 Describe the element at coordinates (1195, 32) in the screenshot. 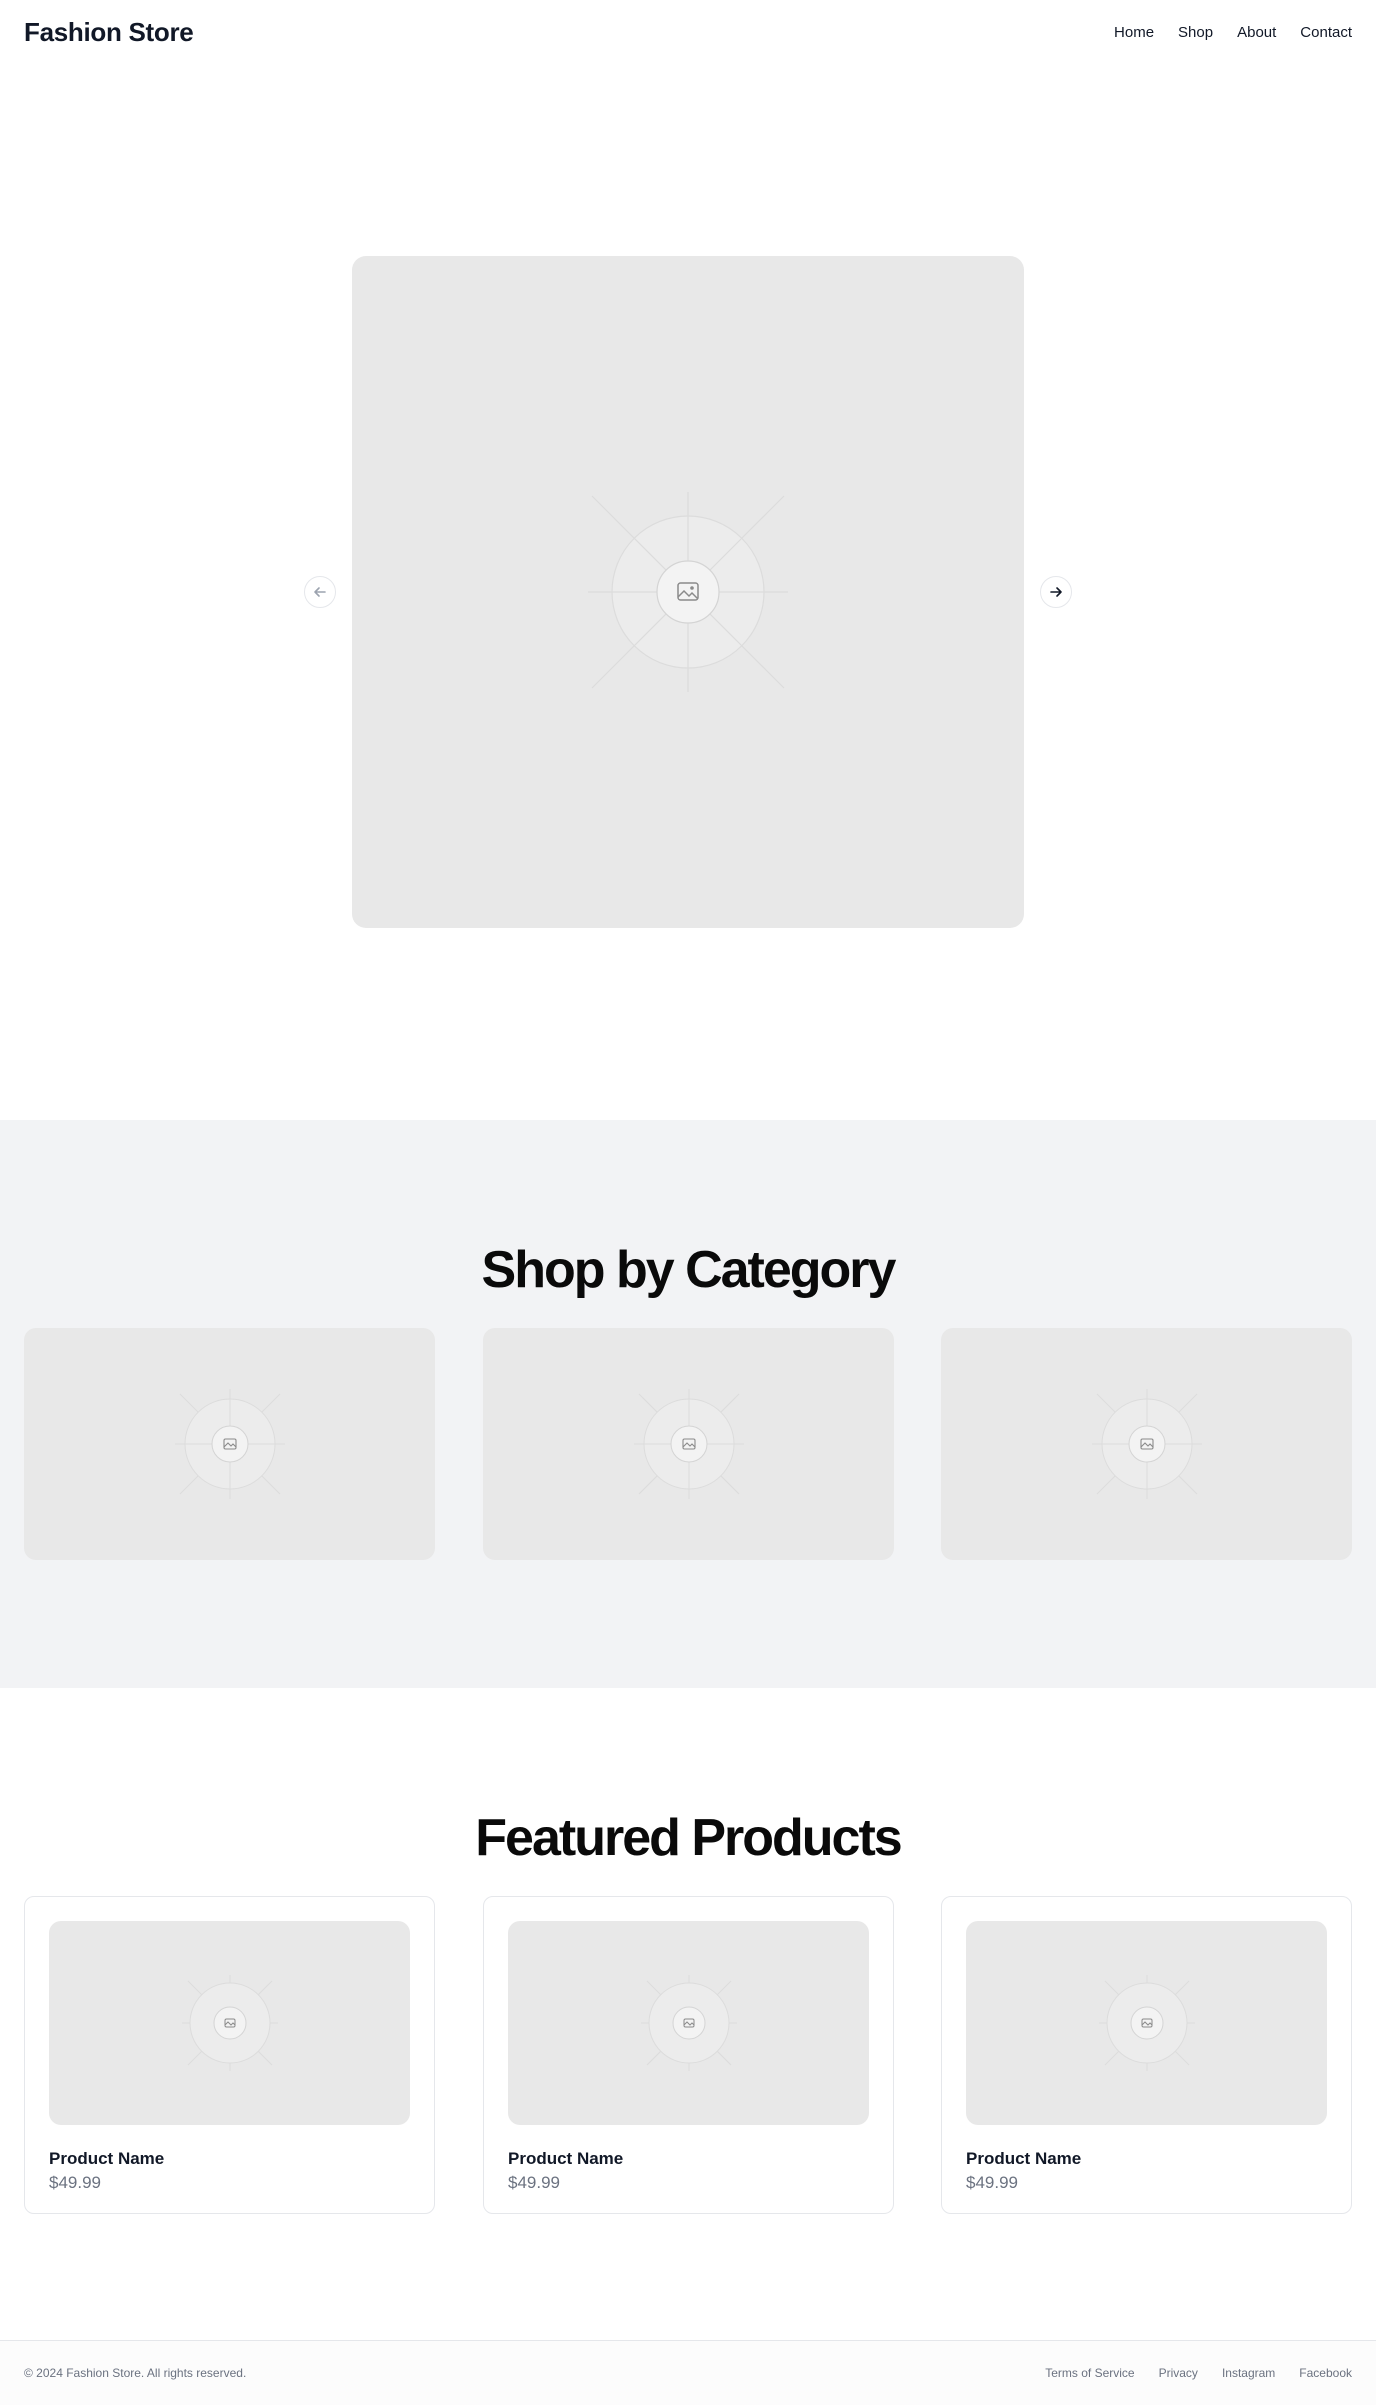

I see `nav-item-shop: Shop` at that location.